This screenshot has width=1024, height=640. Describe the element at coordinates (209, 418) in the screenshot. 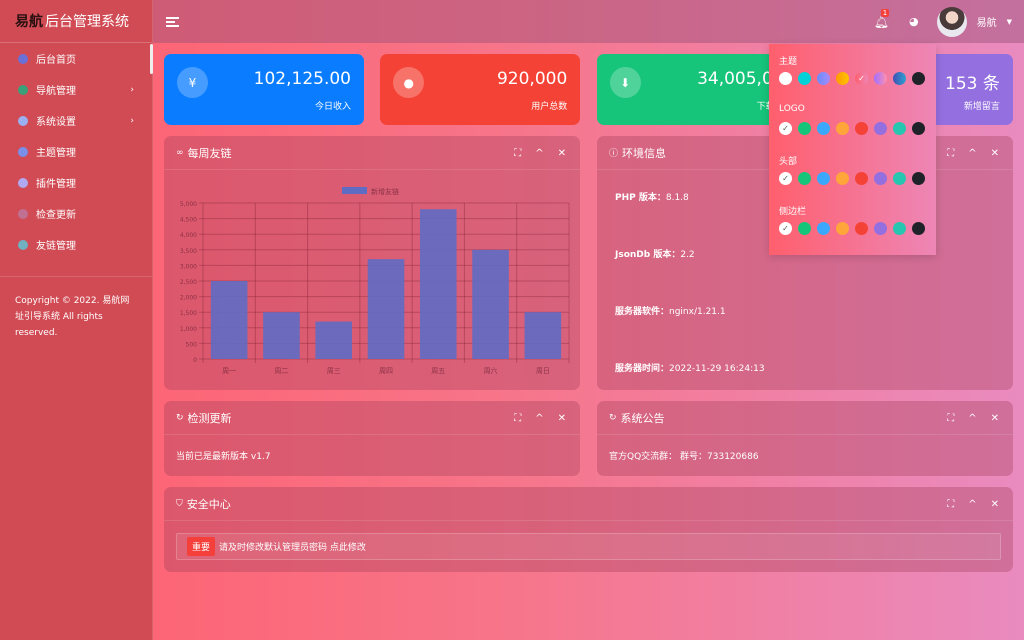

I see `panel-title: 检测更新` at that location.